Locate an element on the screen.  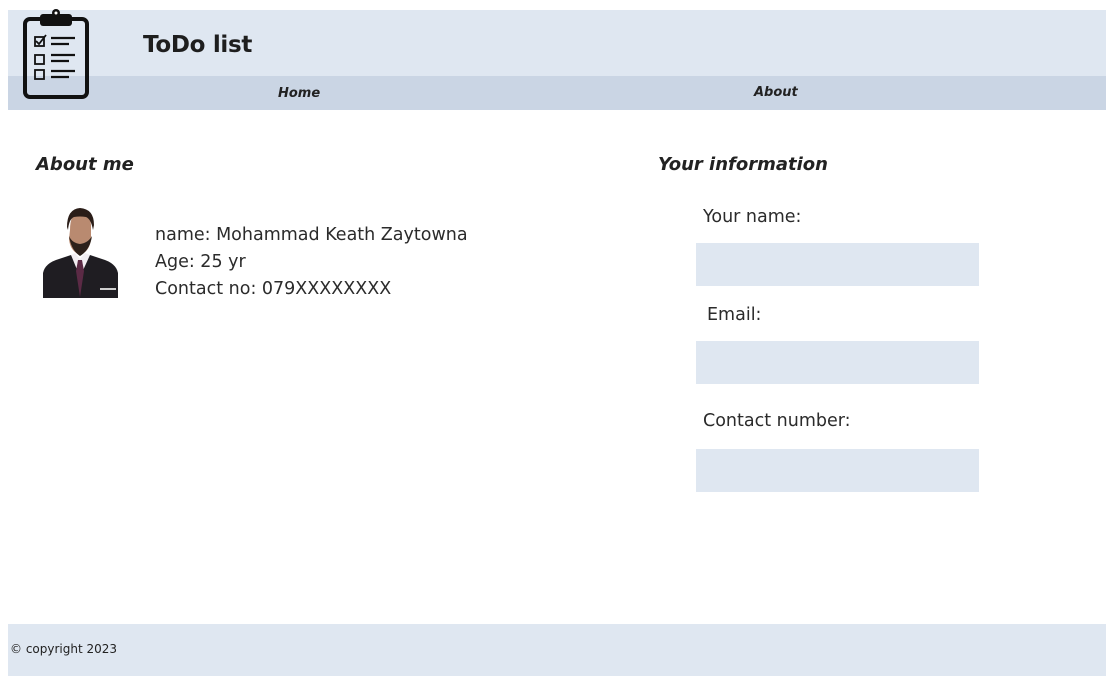
app-title: ToDo list is located at coordinates (198, 45).